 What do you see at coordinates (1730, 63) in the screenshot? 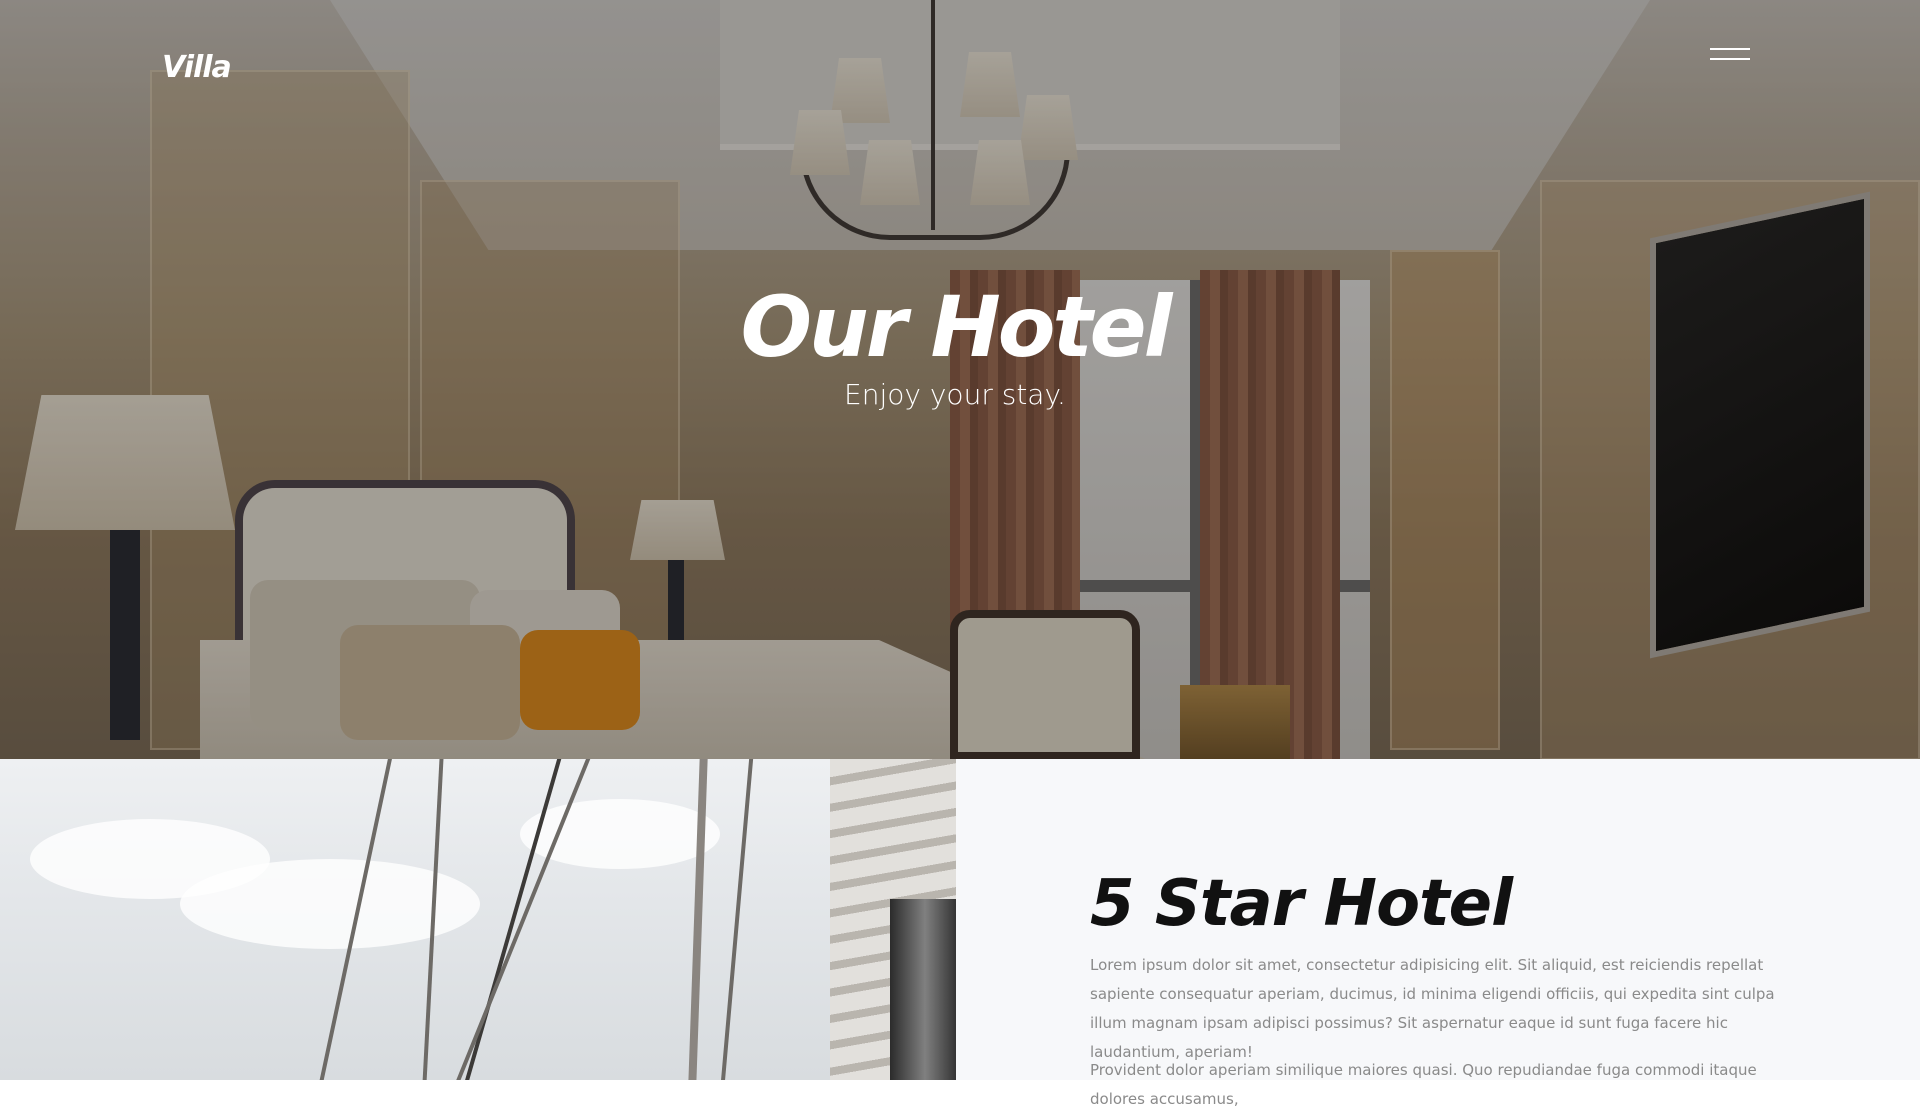
I see `hamburger-menu-icon` at bounding box center [1730, 63].